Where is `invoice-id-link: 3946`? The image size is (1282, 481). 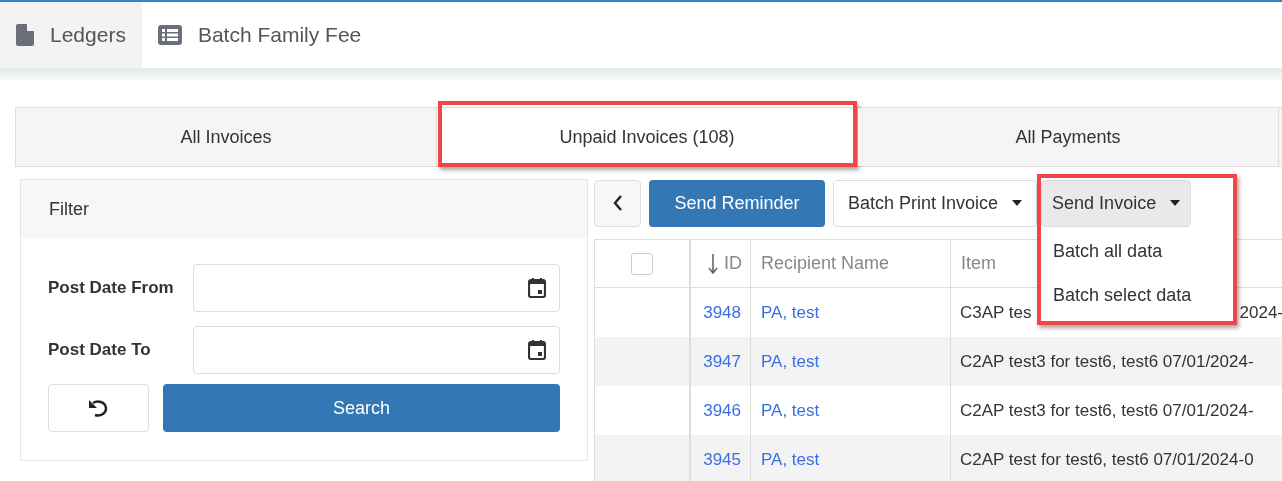
invoice-id-link: 3946 is located at coordinates (722, 410).